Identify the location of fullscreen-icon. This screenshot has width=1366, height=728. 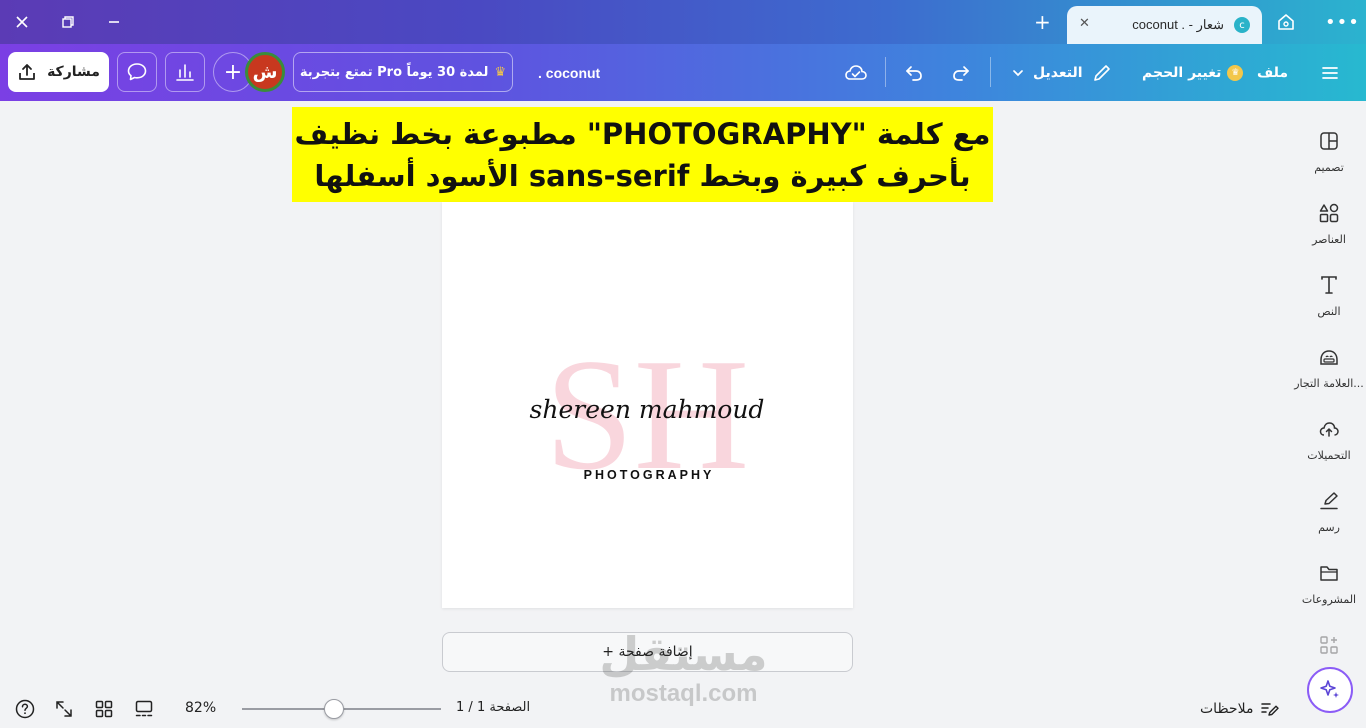
(64, 709).